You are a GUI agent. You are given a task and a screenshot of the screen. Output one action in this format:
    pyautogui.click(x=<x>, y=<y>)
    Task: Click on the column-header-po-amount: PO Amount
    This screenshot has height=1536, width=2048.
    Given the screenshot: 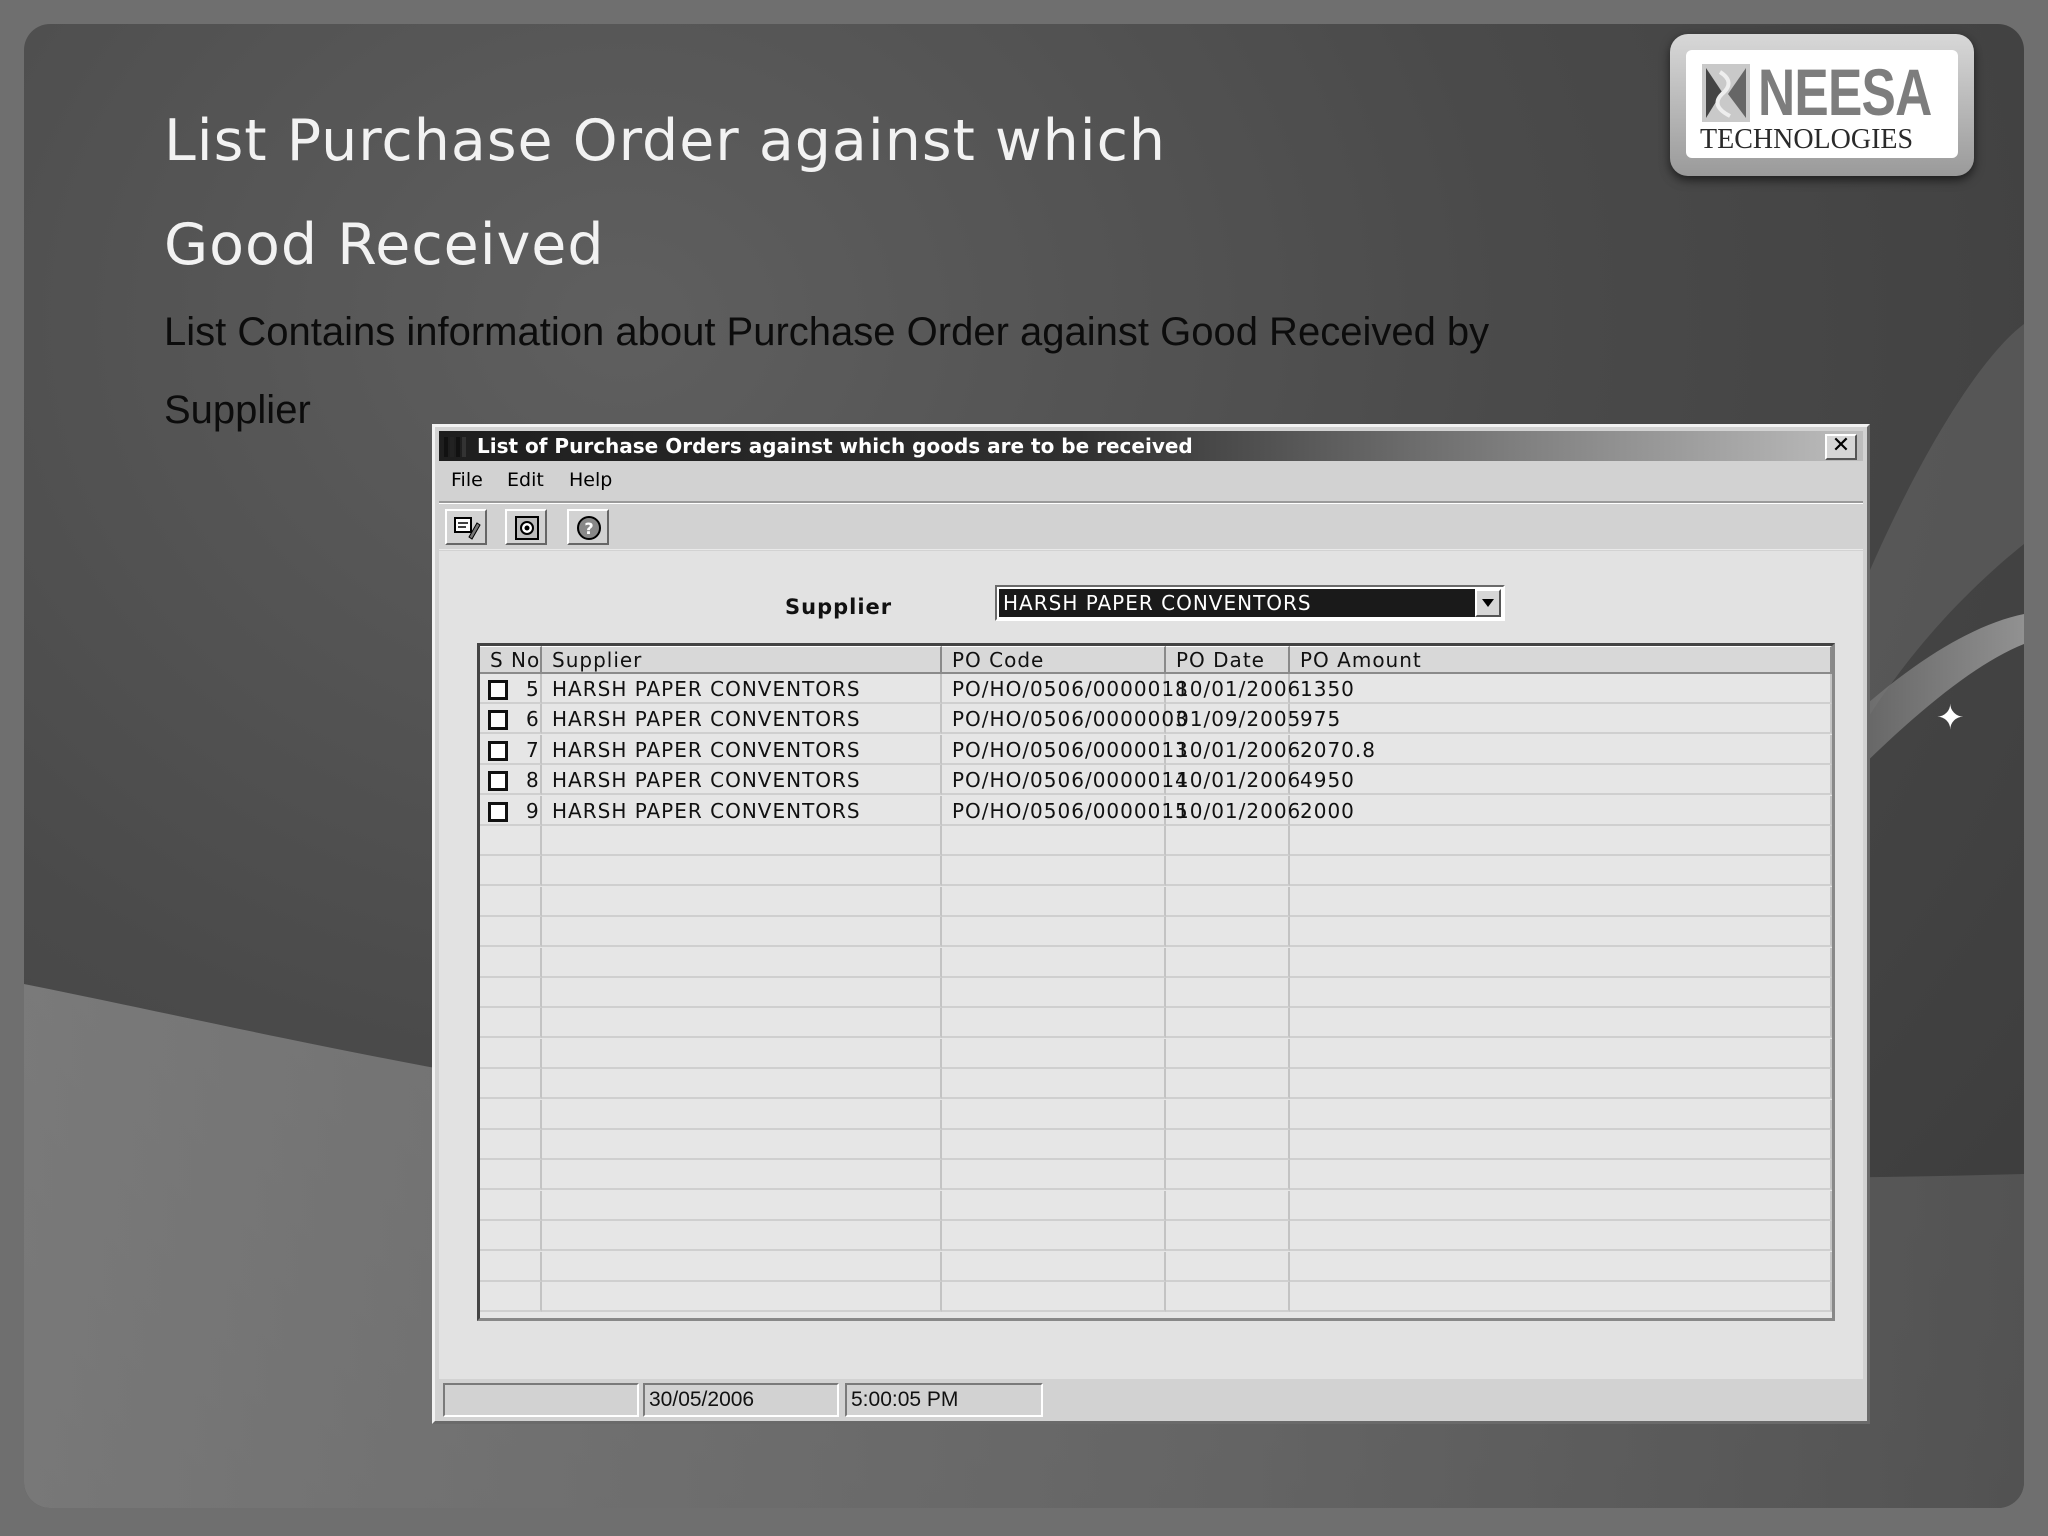 What is the action you would take?
    pyautogui.click(x=1561, y=660)
    